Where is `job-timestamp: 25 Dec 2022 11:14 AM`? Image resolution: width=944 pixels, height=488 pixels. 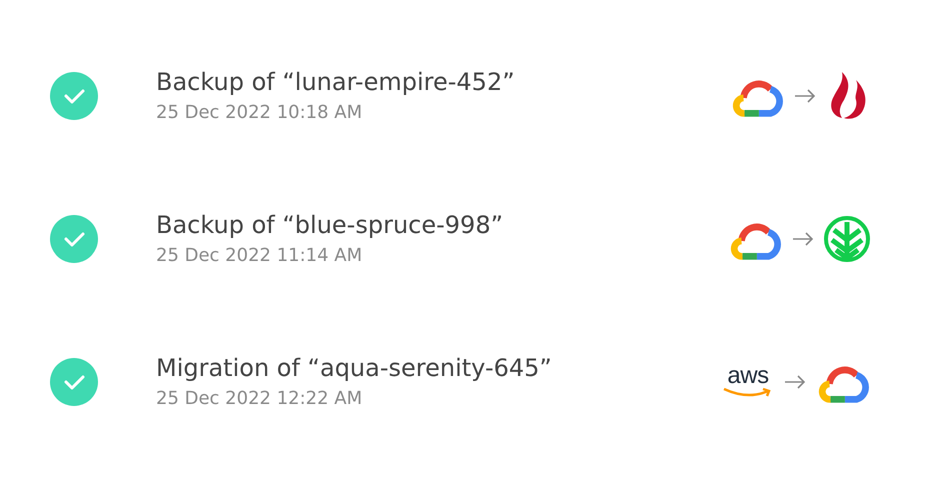
job-timestamp: 25 Dec 2022 11:14 AM is located at coordinates (260, 255).